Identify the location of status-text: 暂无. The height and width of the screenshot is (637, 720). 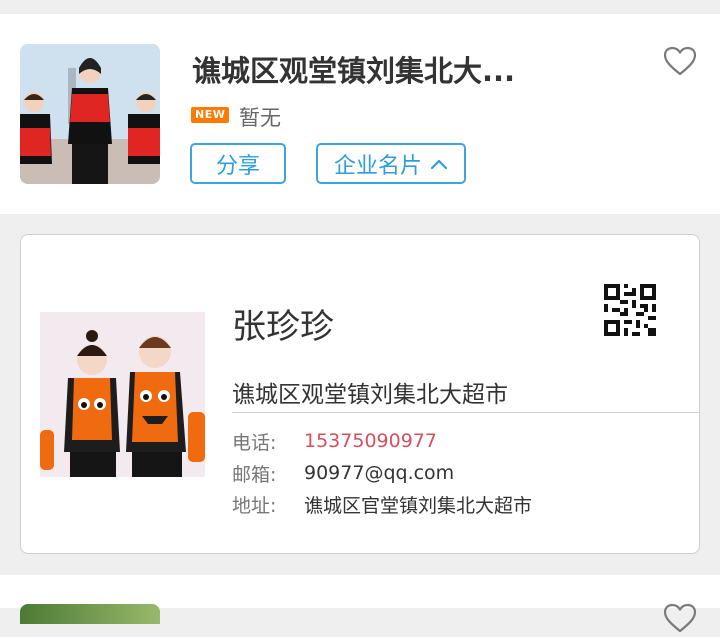
(260, 118).